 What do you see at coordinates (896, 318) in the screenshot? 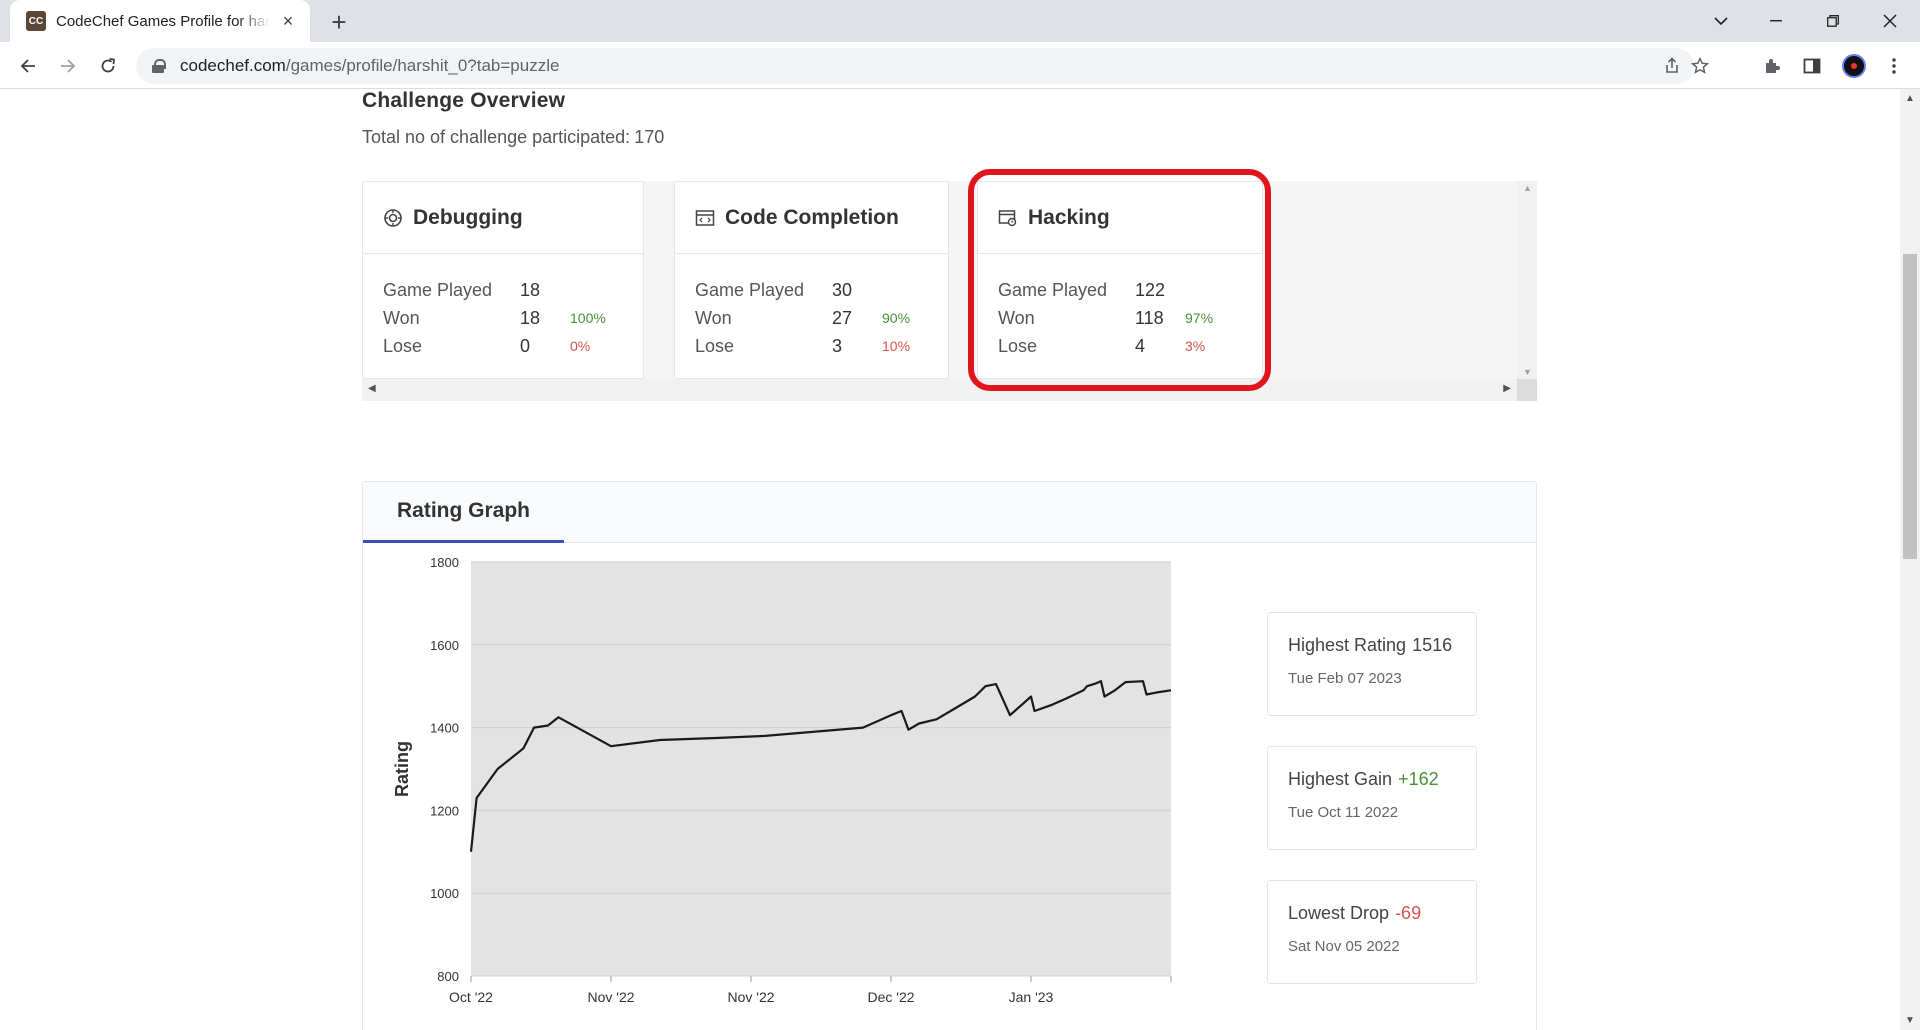
I see `won-percent: 90%` at bounding box center [896, 318].